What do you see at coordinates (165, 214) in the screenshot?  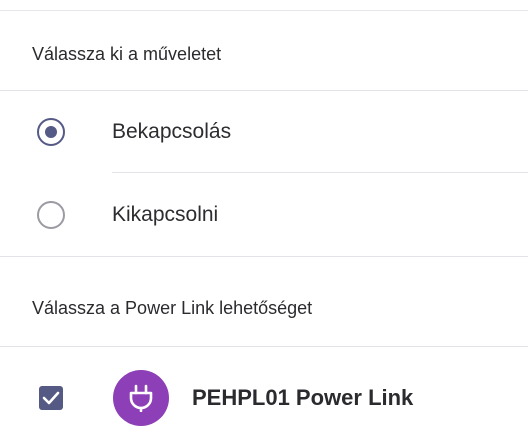 I see `radio-option-label: Kikapcsolni` at bounding box center [165, 214].